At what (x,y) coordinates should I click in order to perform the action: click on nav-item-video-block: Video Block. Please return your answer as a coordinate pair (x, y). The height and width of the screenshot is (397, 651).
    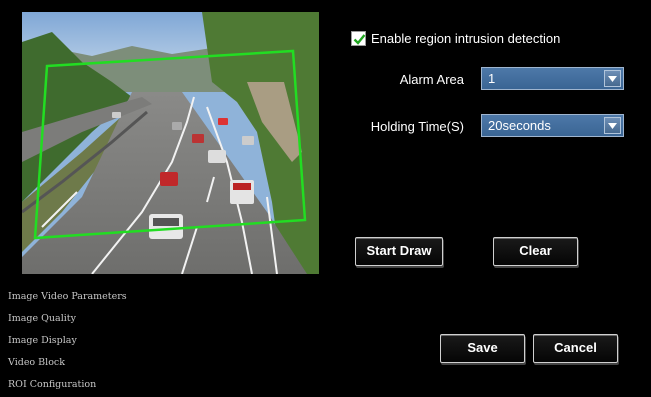
    Looking at the image, I should click on (67, 364).